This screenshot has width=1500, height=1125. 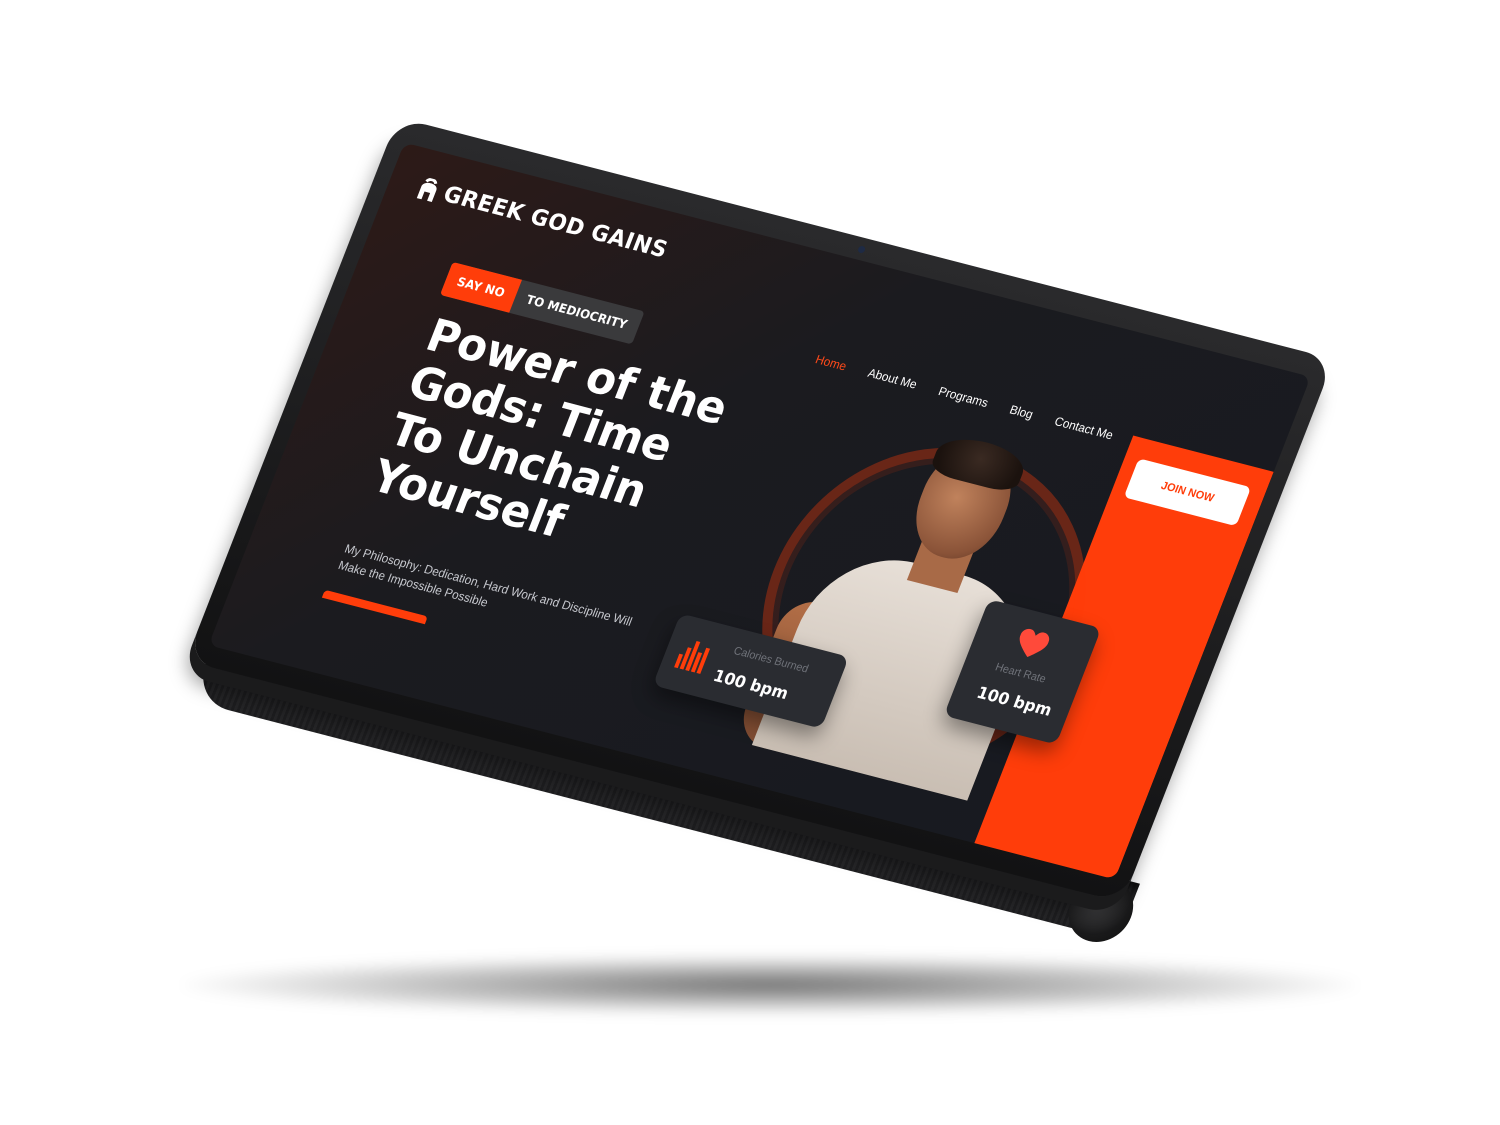 I want to click on heart-rate-value: 100 bpm, so click(x=1014, y=701).